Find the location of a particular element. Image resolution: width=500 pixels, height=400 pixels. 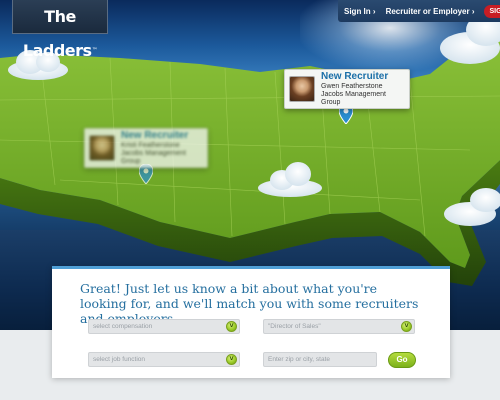

location-input: Enter zip or city, state is located at coordinates (320, 359).